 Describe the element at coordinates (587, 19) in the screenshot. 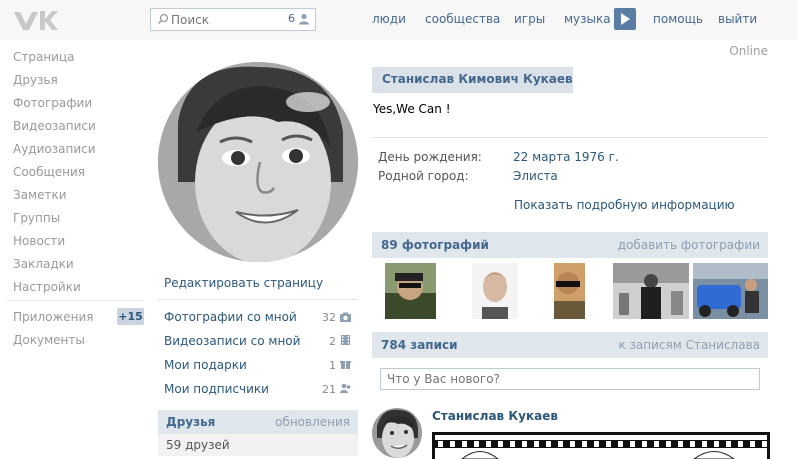

I see `nav-music: музыка` at that location.